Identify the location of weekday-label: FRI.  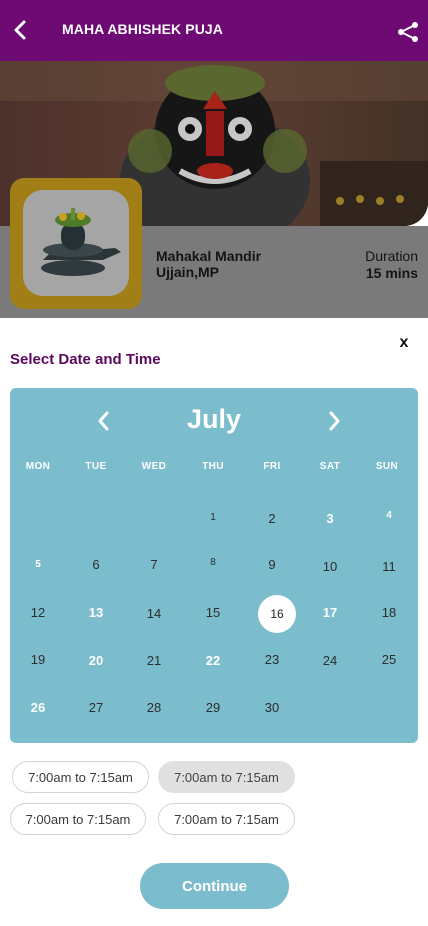
(272, 466).